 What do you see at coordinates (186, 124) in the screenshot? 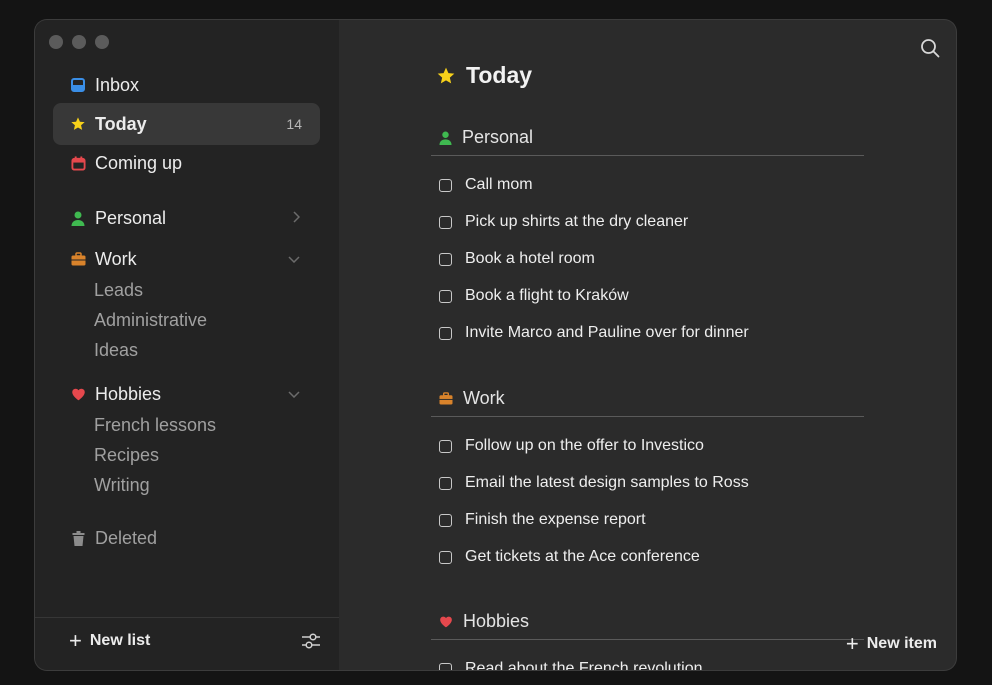
I see `sidebar-item-today: Today 14` at bounding box center [186, 124].